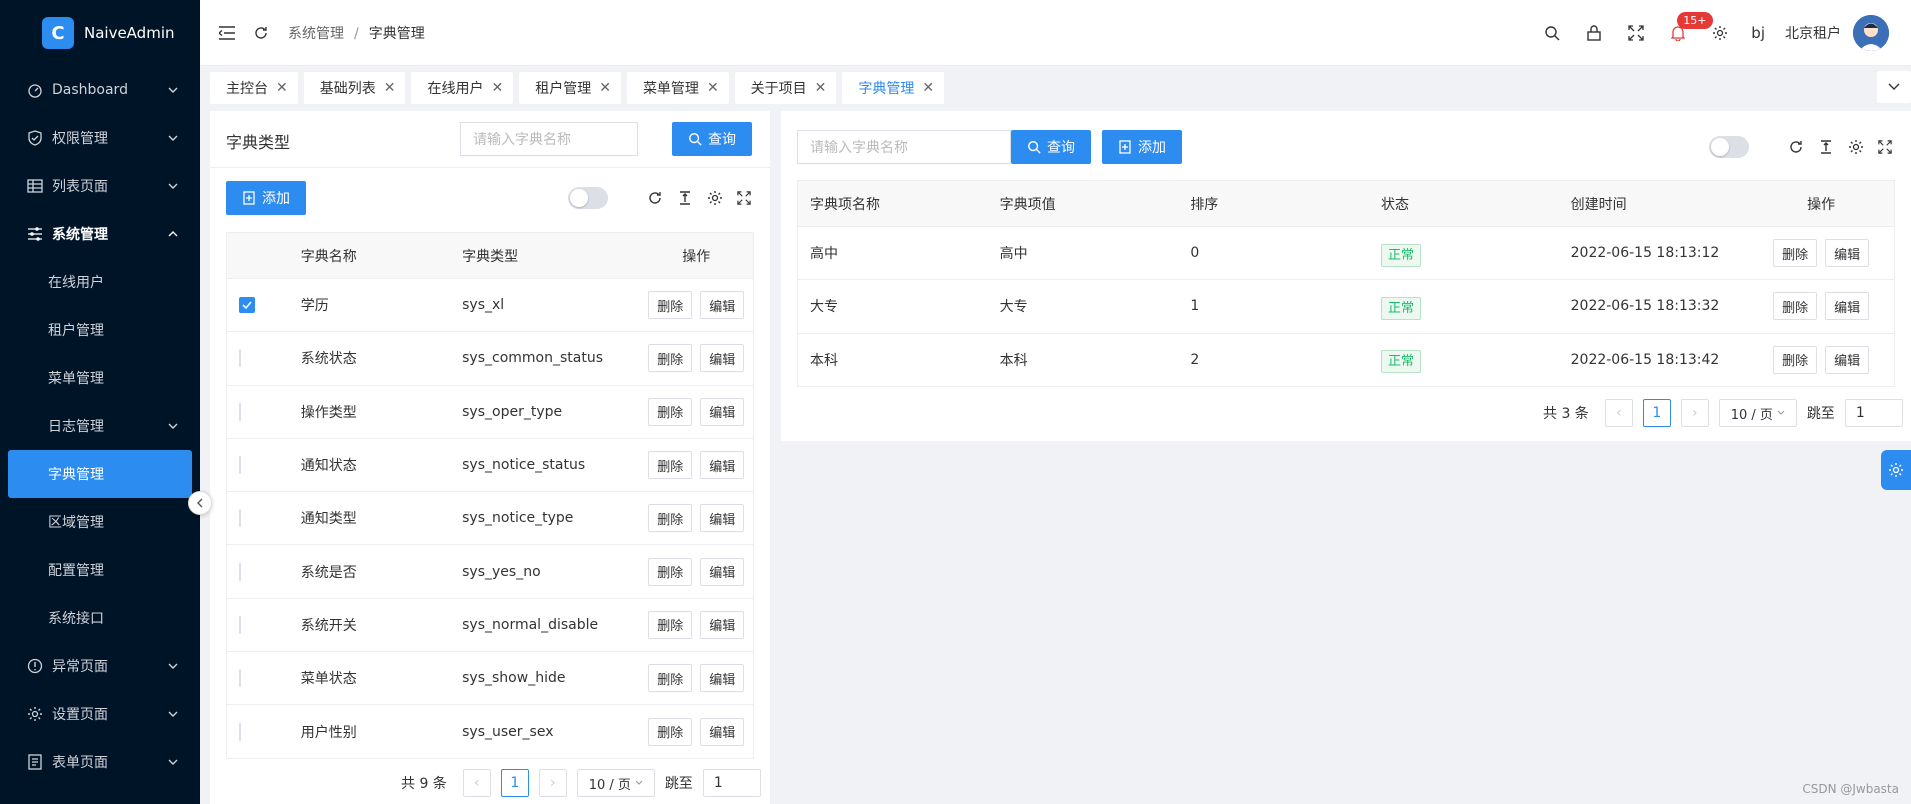 The width and height of the screenshot is (1911, 804). I want to click on table-row: 通知状态 sys_notice_status 删除 编辑, so click(490, 466).